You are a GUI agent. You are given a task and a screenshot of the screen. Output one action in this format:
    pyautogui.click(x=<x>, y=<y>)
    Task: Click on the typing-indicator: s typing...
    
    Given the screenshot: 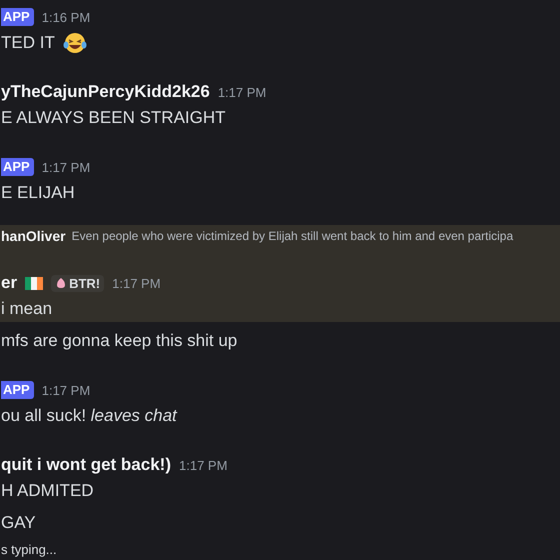 What is the action you would take?
    pyautogui.click(x=29, y=549)
    